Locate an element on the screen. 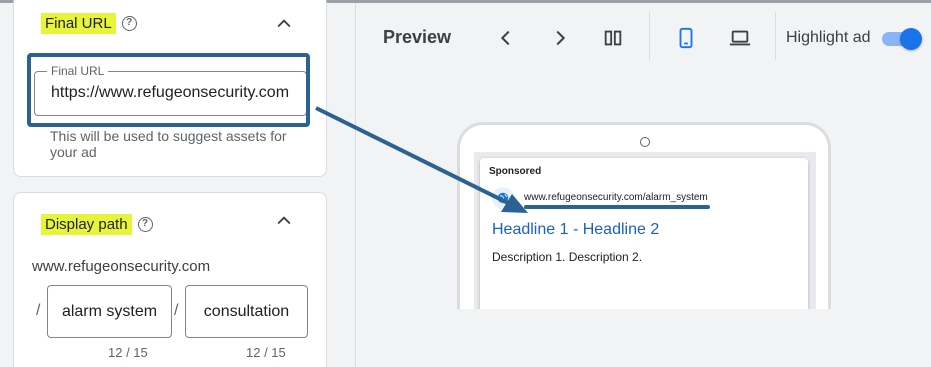 The width and height of the screenshot is (931, 367). highlight-ad-label: Highlight ad is located at coordinates (828, 37).